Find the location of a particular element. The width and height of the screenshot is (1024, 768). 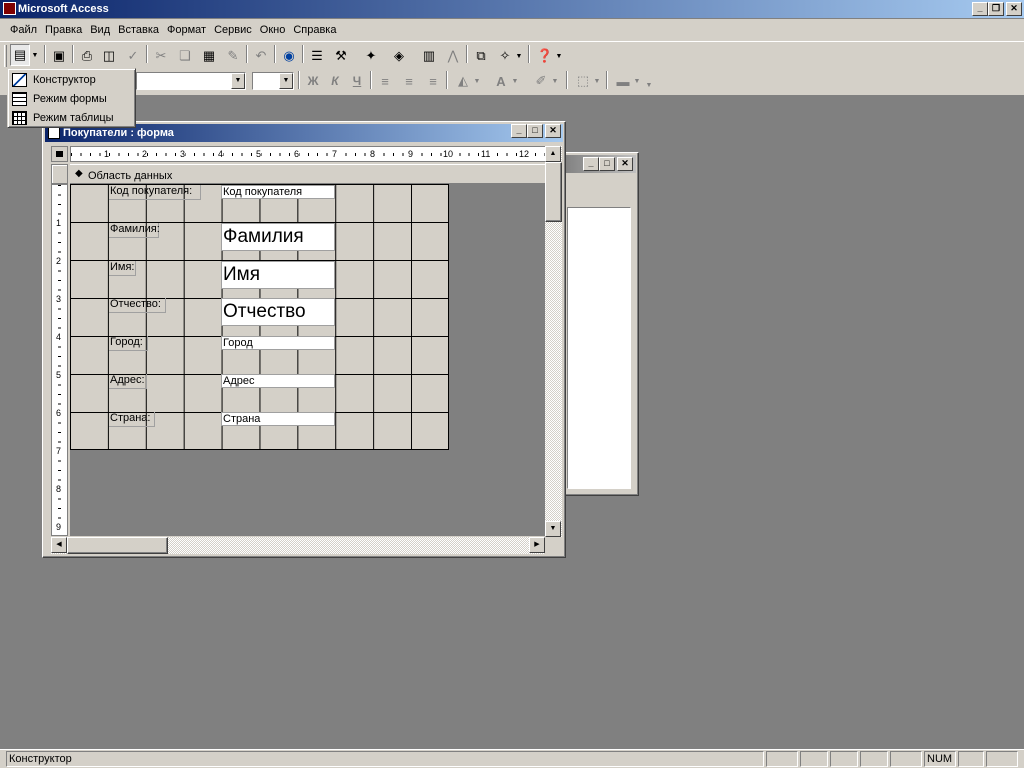

section-selector is located at coordinates (59, 174).